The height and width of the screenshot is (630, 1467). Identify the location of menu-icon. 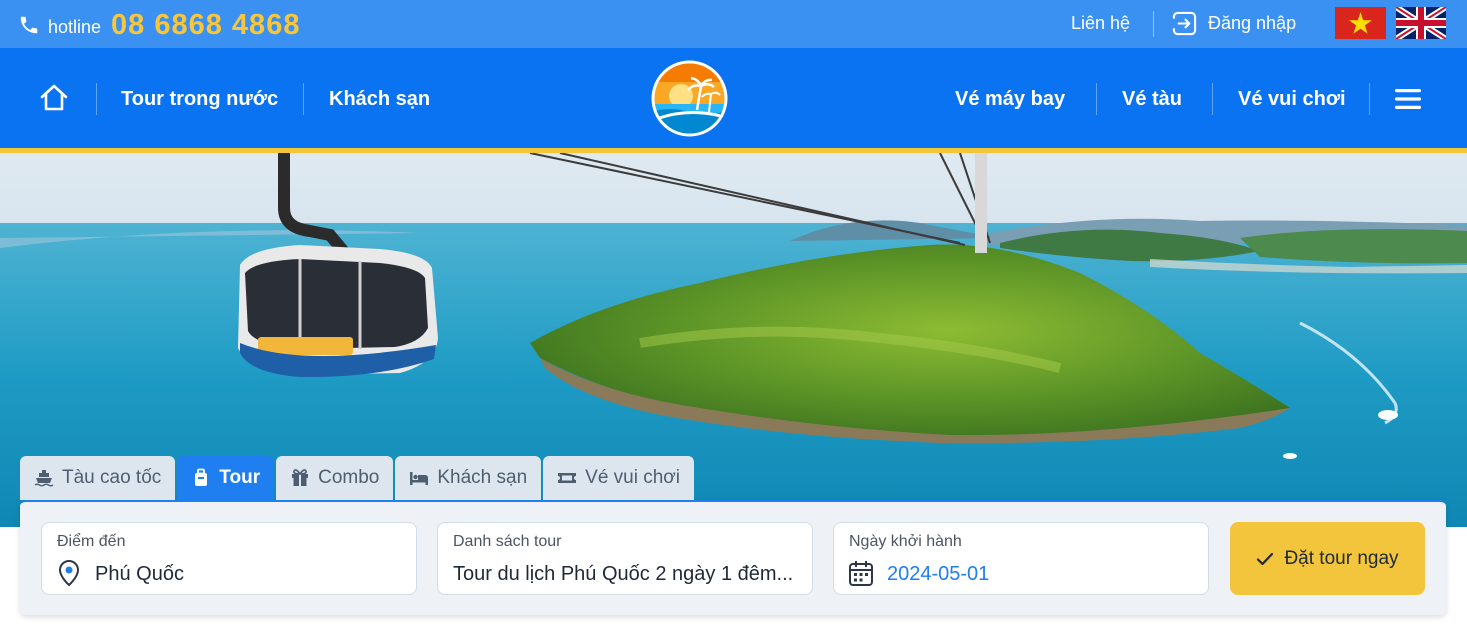
(1408, 99).